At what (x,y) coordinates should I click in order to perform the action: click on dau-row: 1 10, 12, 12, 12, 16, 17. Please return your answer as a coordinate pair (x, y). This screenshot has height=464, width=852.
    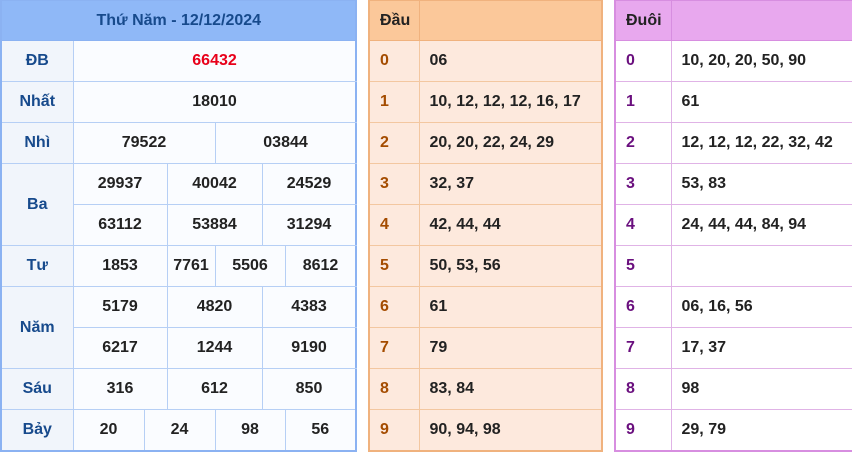
    Looking at the image, I should click on (485, 102).